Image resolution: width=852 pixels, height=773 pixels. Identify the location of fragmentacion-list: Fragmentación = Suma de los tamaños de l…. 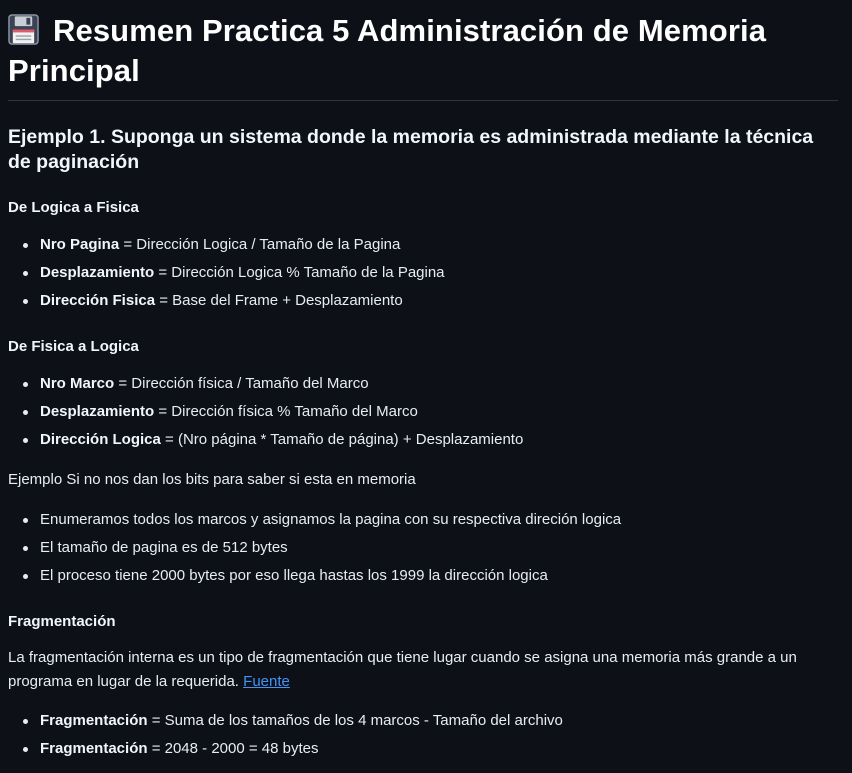
(423, 735).